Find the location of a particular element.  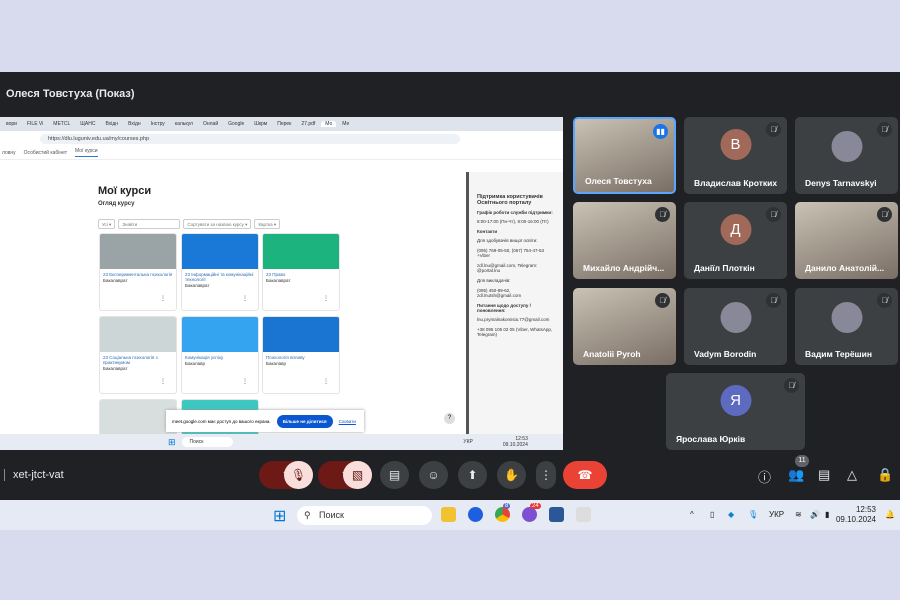

taskbar-search: ⚲ Поиск is located at coordinates (364, 515).